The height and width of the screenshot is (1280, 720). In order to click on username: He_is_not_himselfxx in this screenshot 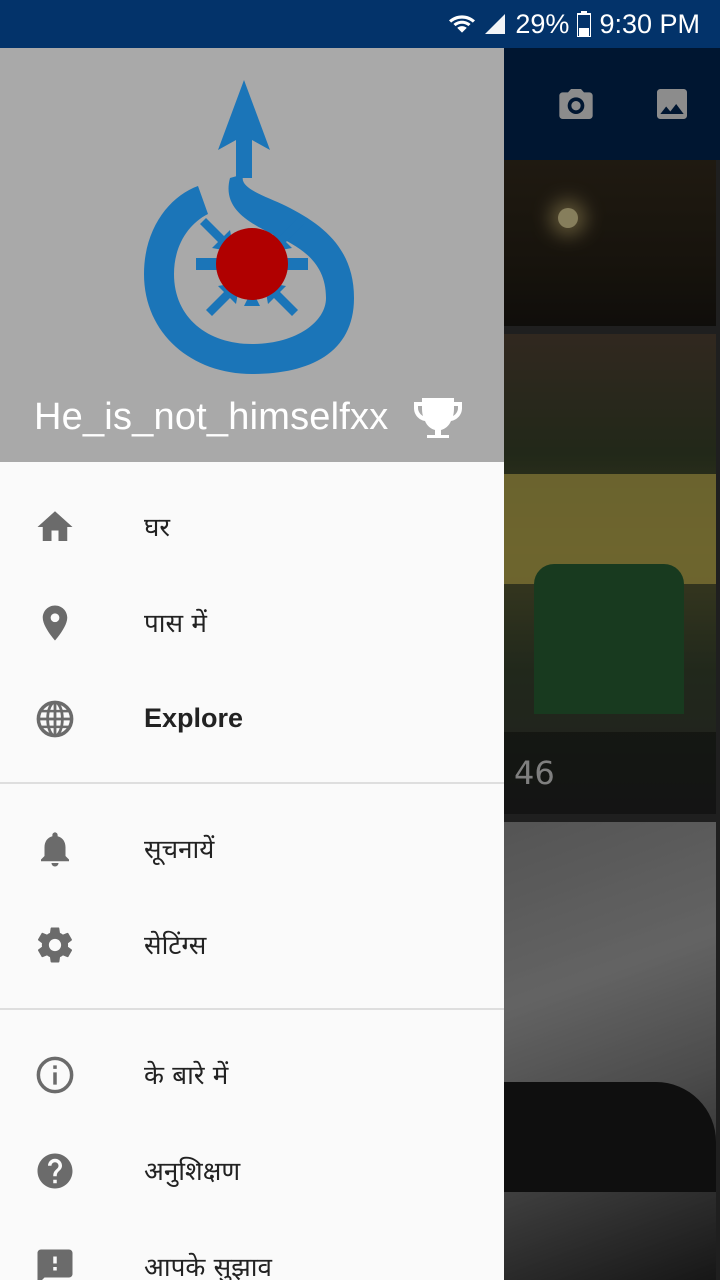, I will do `click(211, 417)`.